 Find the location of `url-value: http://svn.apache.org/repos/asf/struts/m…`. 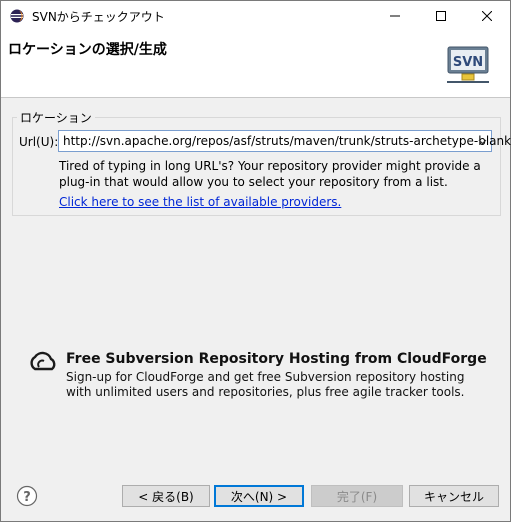

url-value: http://svn.apache.org/repos/asf/struts/m… is located at coordinates (287, 141).